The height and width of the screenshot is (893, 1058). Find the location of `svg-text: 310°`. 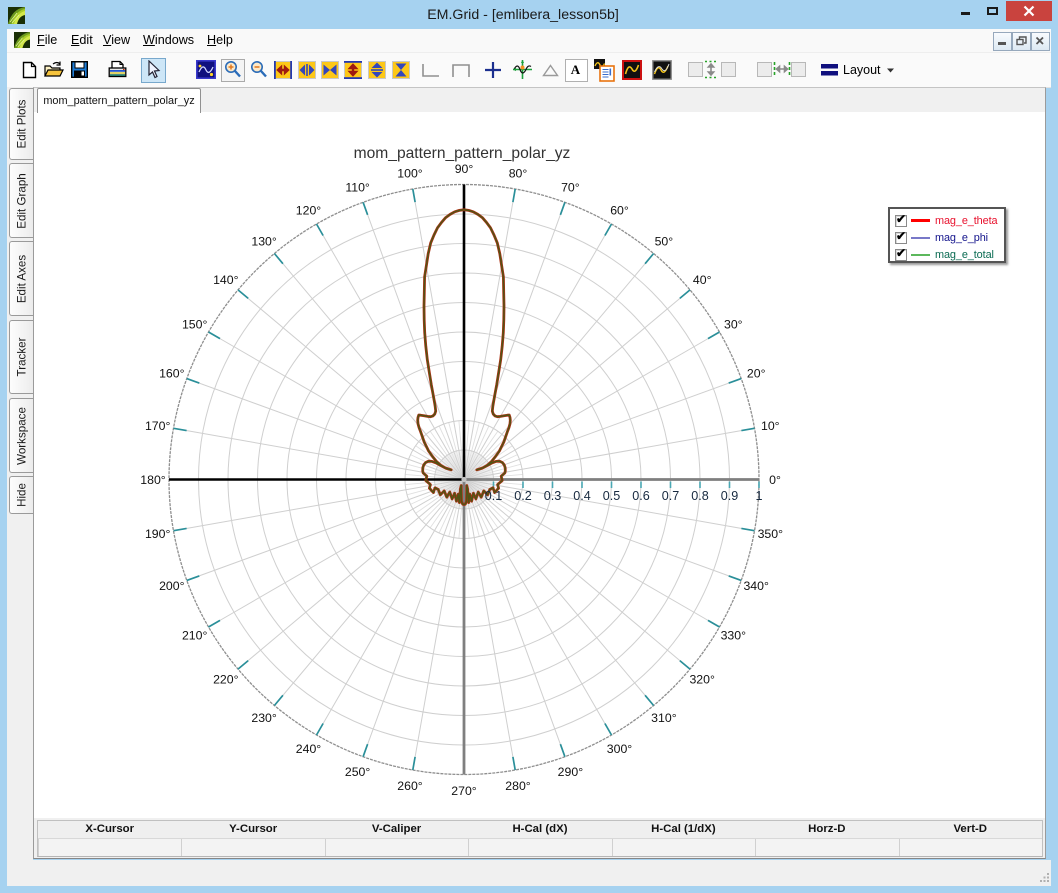

svg-text: 310° is located at coordinates (664, 718).